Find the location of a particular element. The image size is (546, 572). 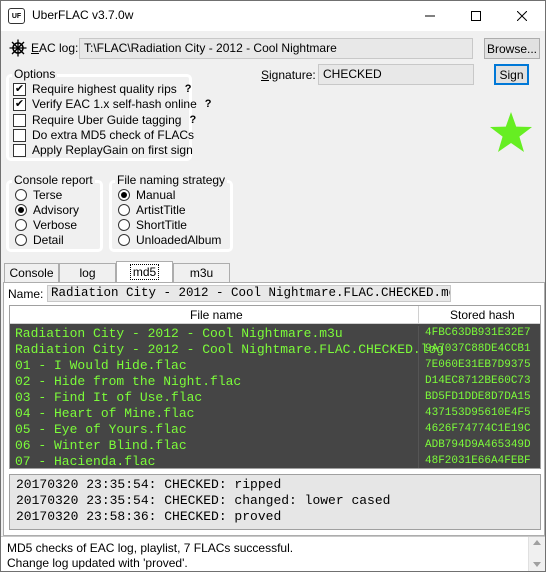

stored-hash-cell: ADB794D9A465349D is located at coordinates (478, 445).